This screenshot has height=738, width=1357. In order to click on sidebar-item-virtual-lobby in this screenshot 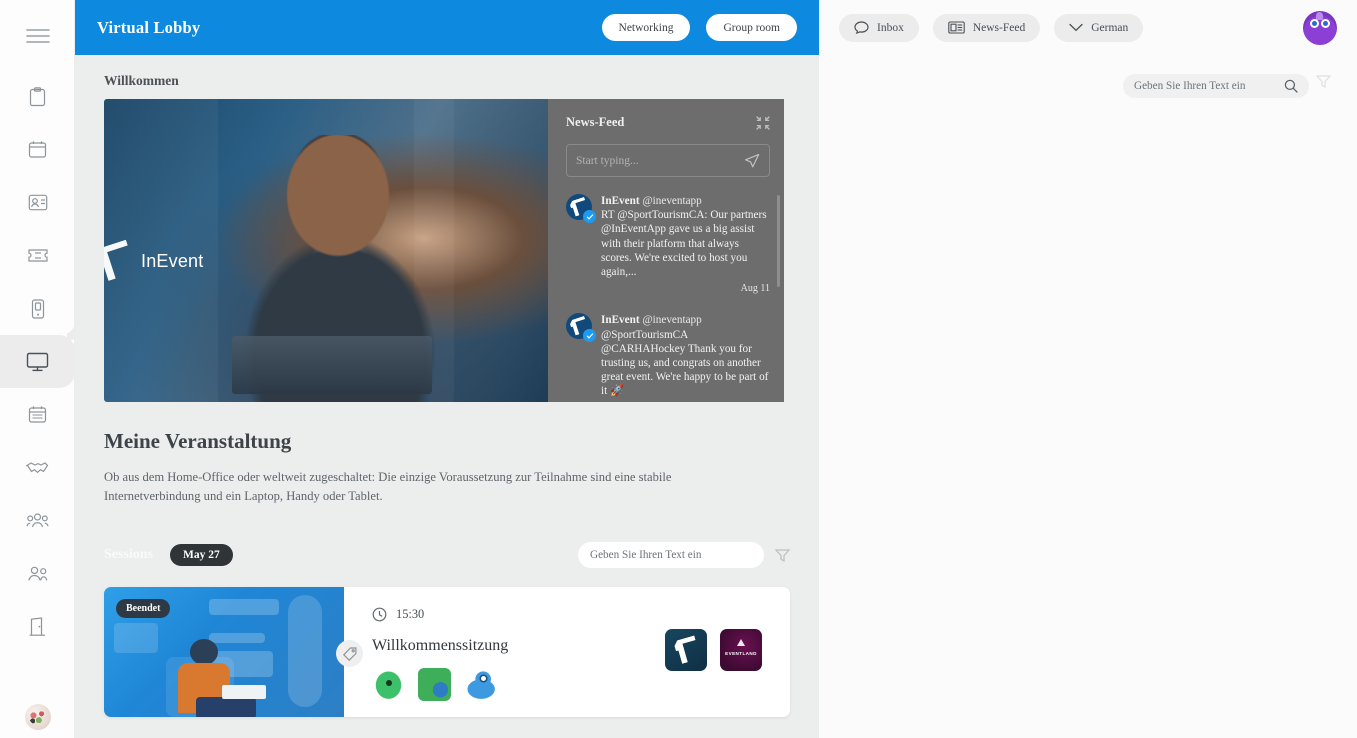, I will do `click(37, 361)`.